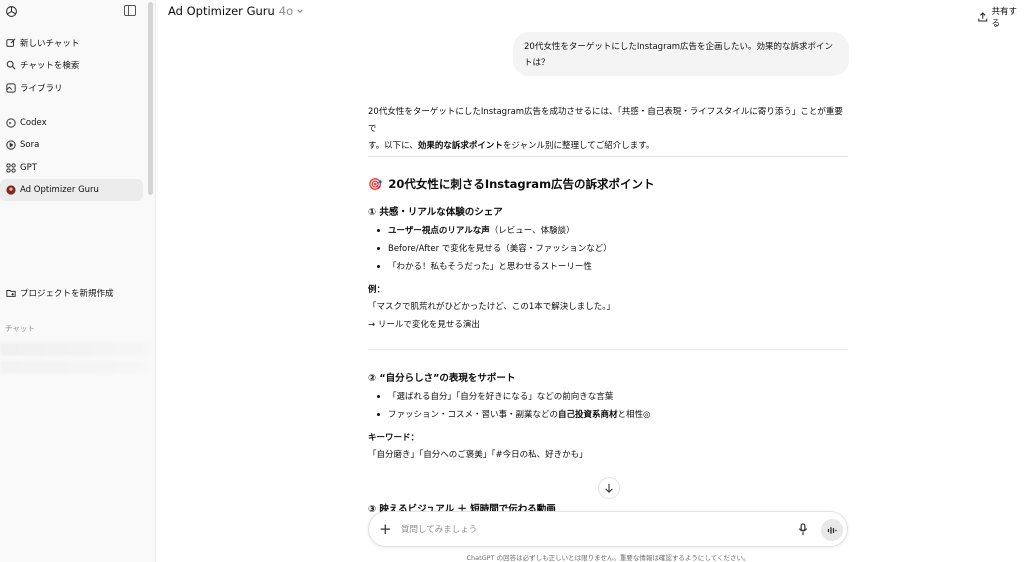  Describe the element at coordinates (591, 530) in the screenshot. I see `prompt-input` at that location.